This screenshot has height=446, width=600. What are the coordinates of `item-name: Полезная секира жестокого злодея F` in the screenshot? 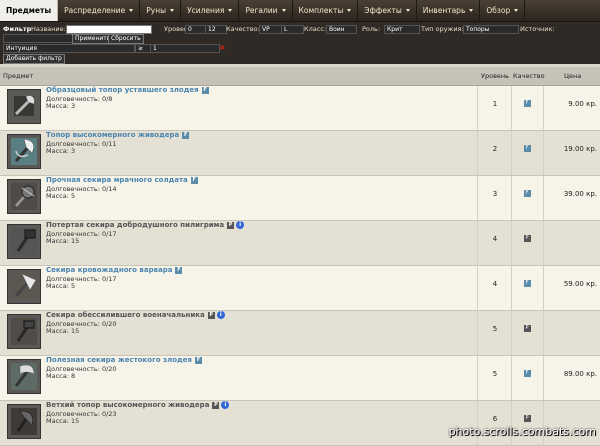 It's located at (124, 360).